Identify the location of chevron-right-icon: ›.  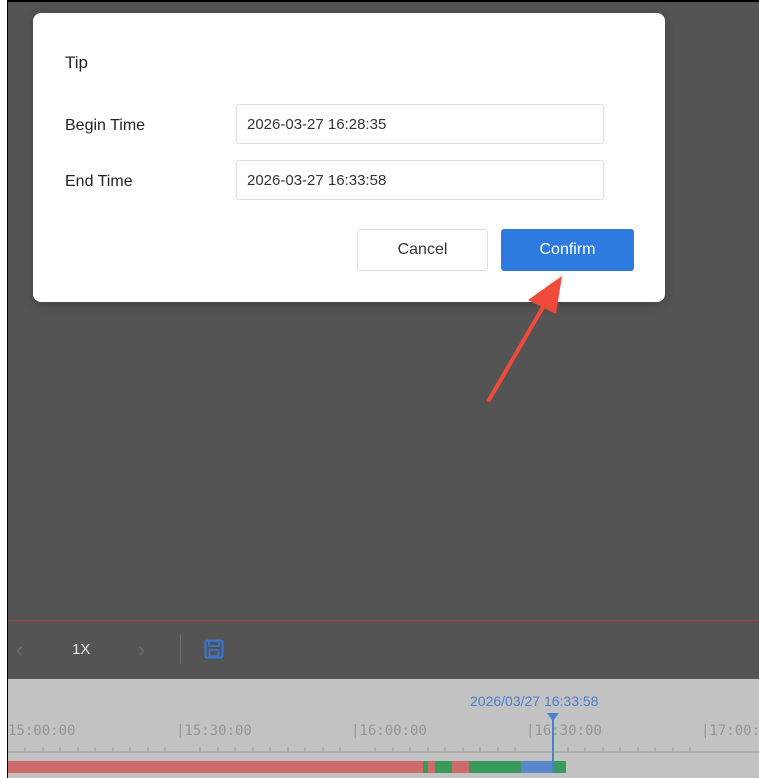
(141, 650).